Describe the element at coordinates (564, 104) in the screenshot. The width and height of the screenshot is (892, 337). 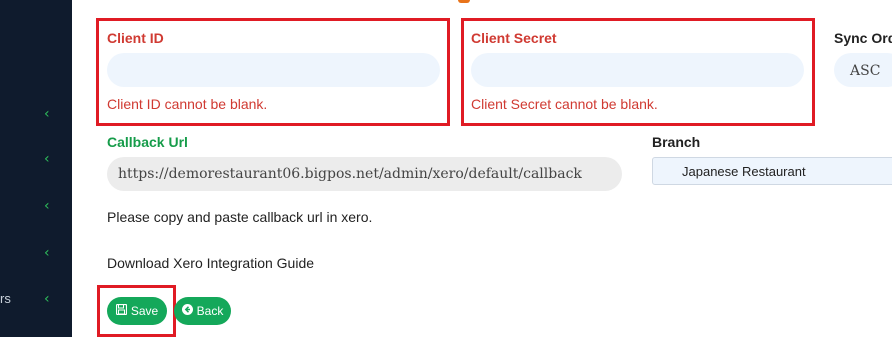
I see `client-secret-error: Client Secret cannot be blank.` at that location.